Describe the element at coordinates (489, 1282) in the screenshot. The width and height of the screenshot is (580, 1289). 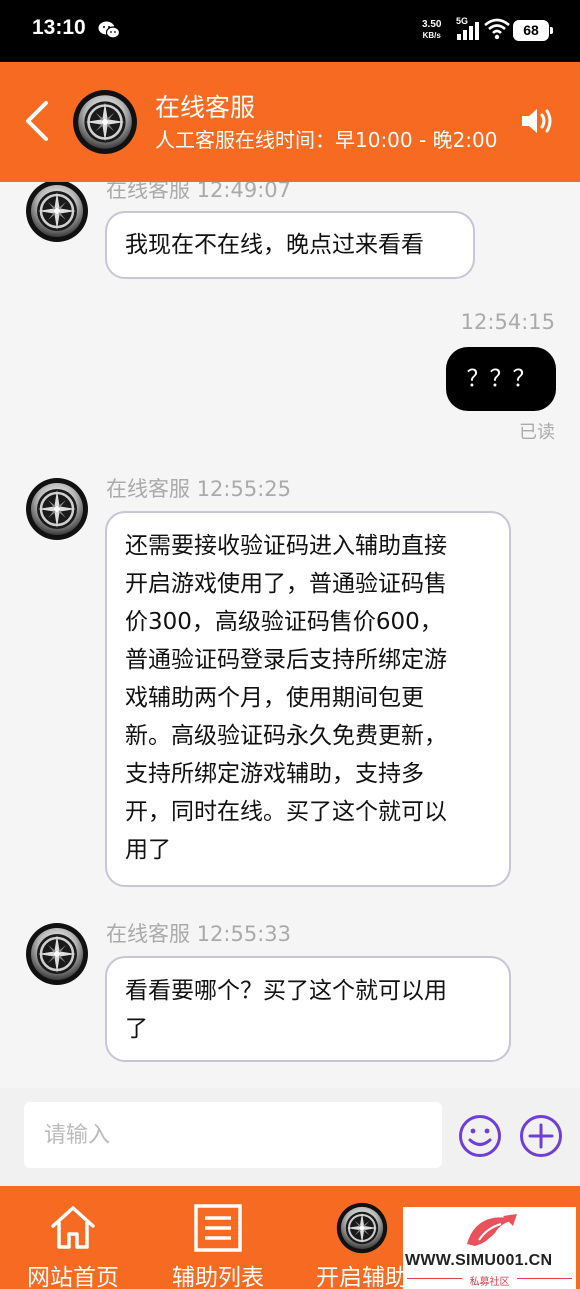
I see `watermark-subtitle: 私募社区` at that location.